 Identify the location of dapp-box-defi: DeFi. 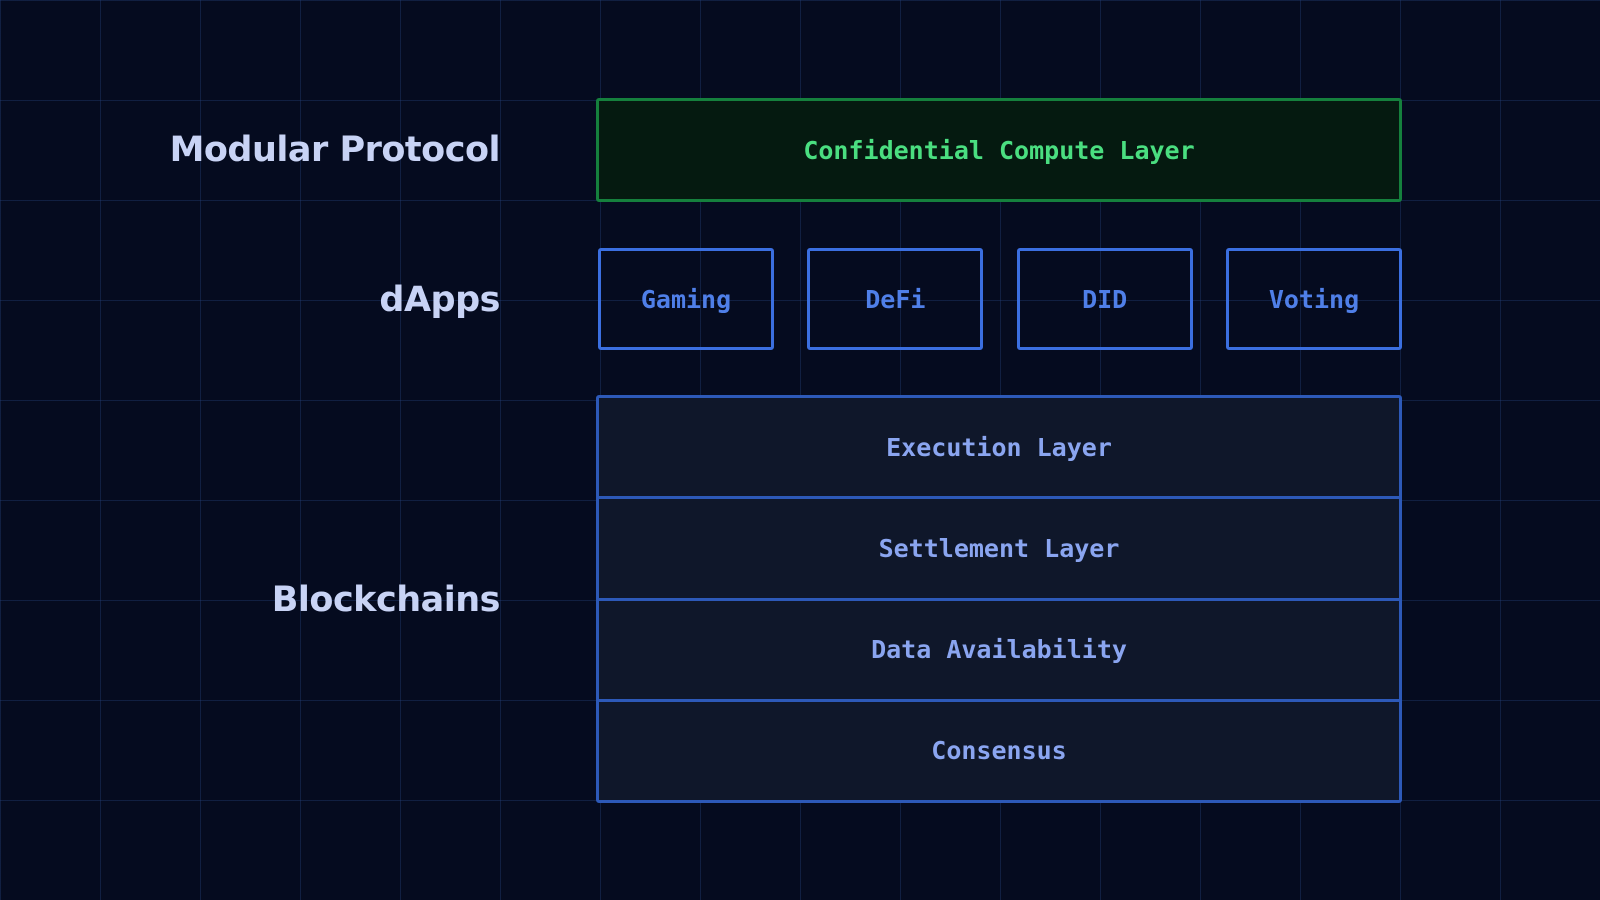
(895, 299).